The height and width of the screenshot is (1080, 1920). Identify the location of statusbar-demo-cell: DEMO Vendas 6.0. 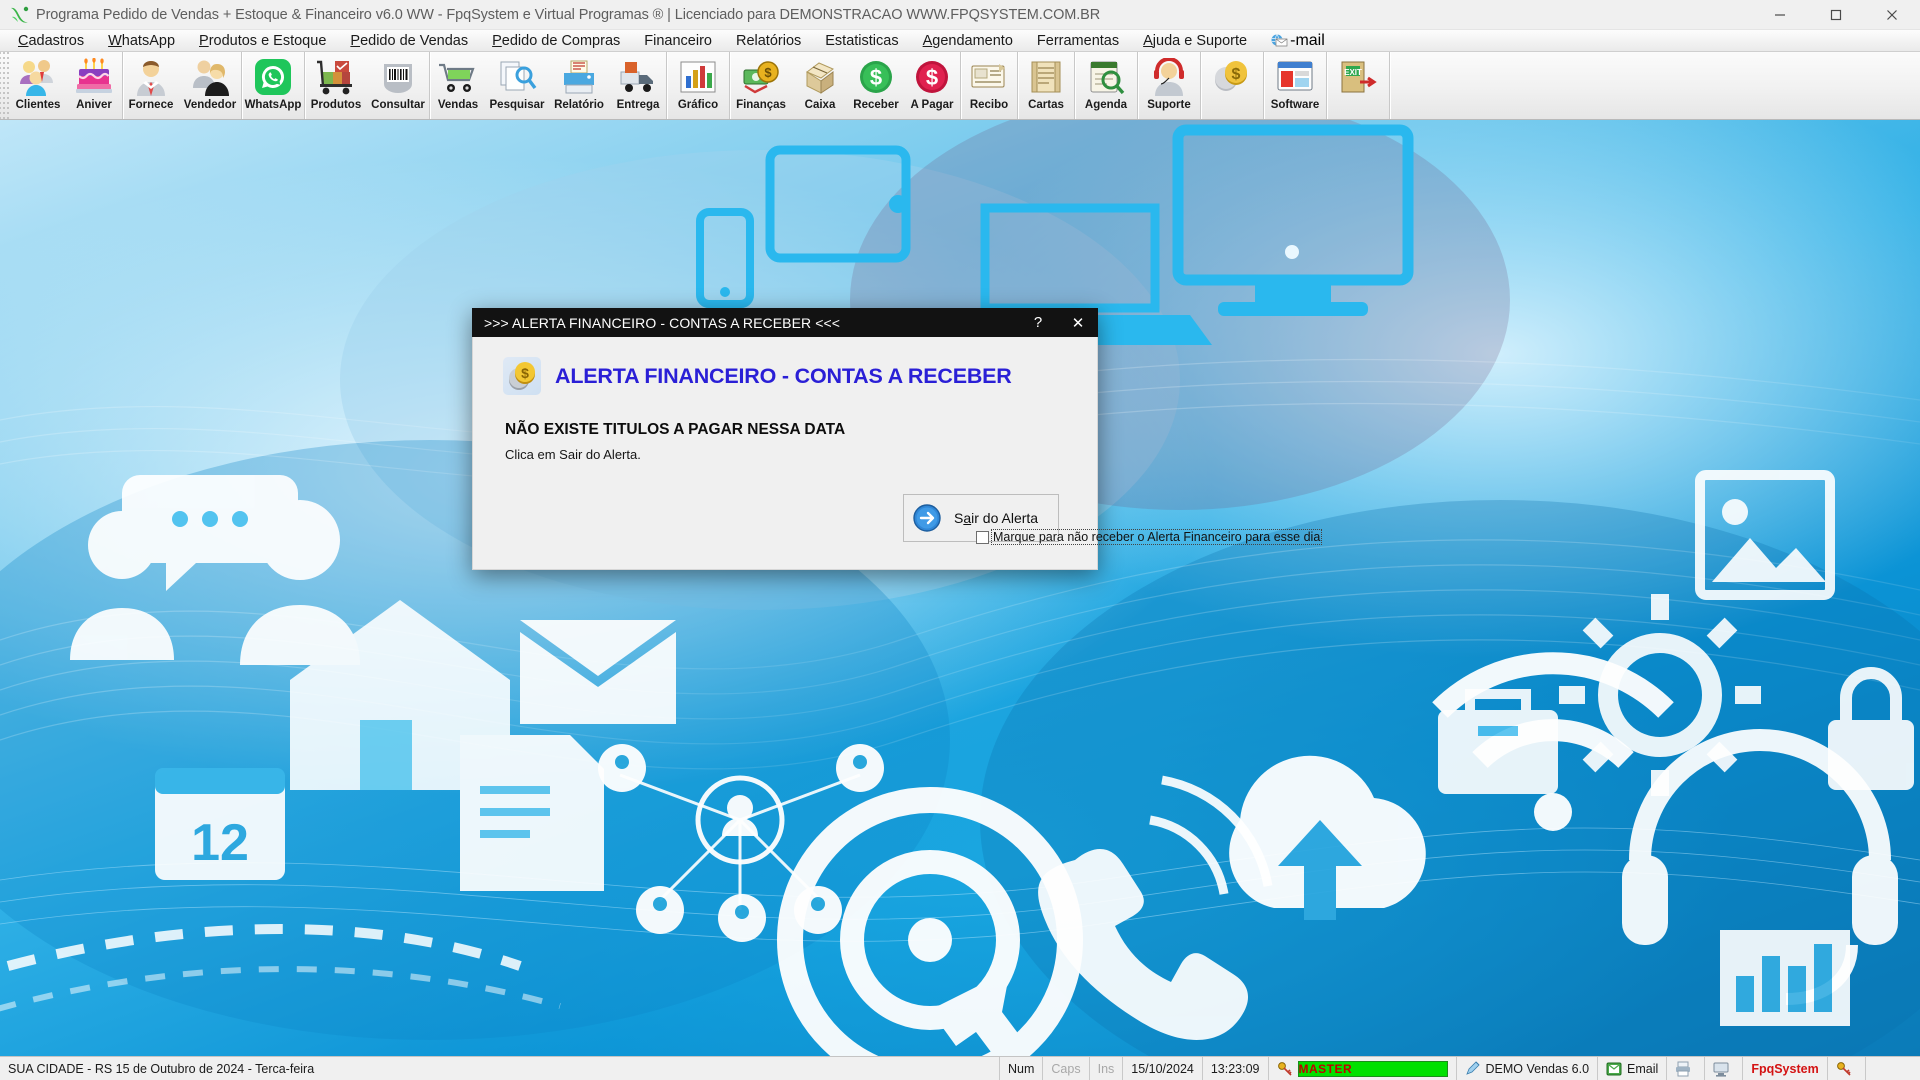
(1528, 1068).